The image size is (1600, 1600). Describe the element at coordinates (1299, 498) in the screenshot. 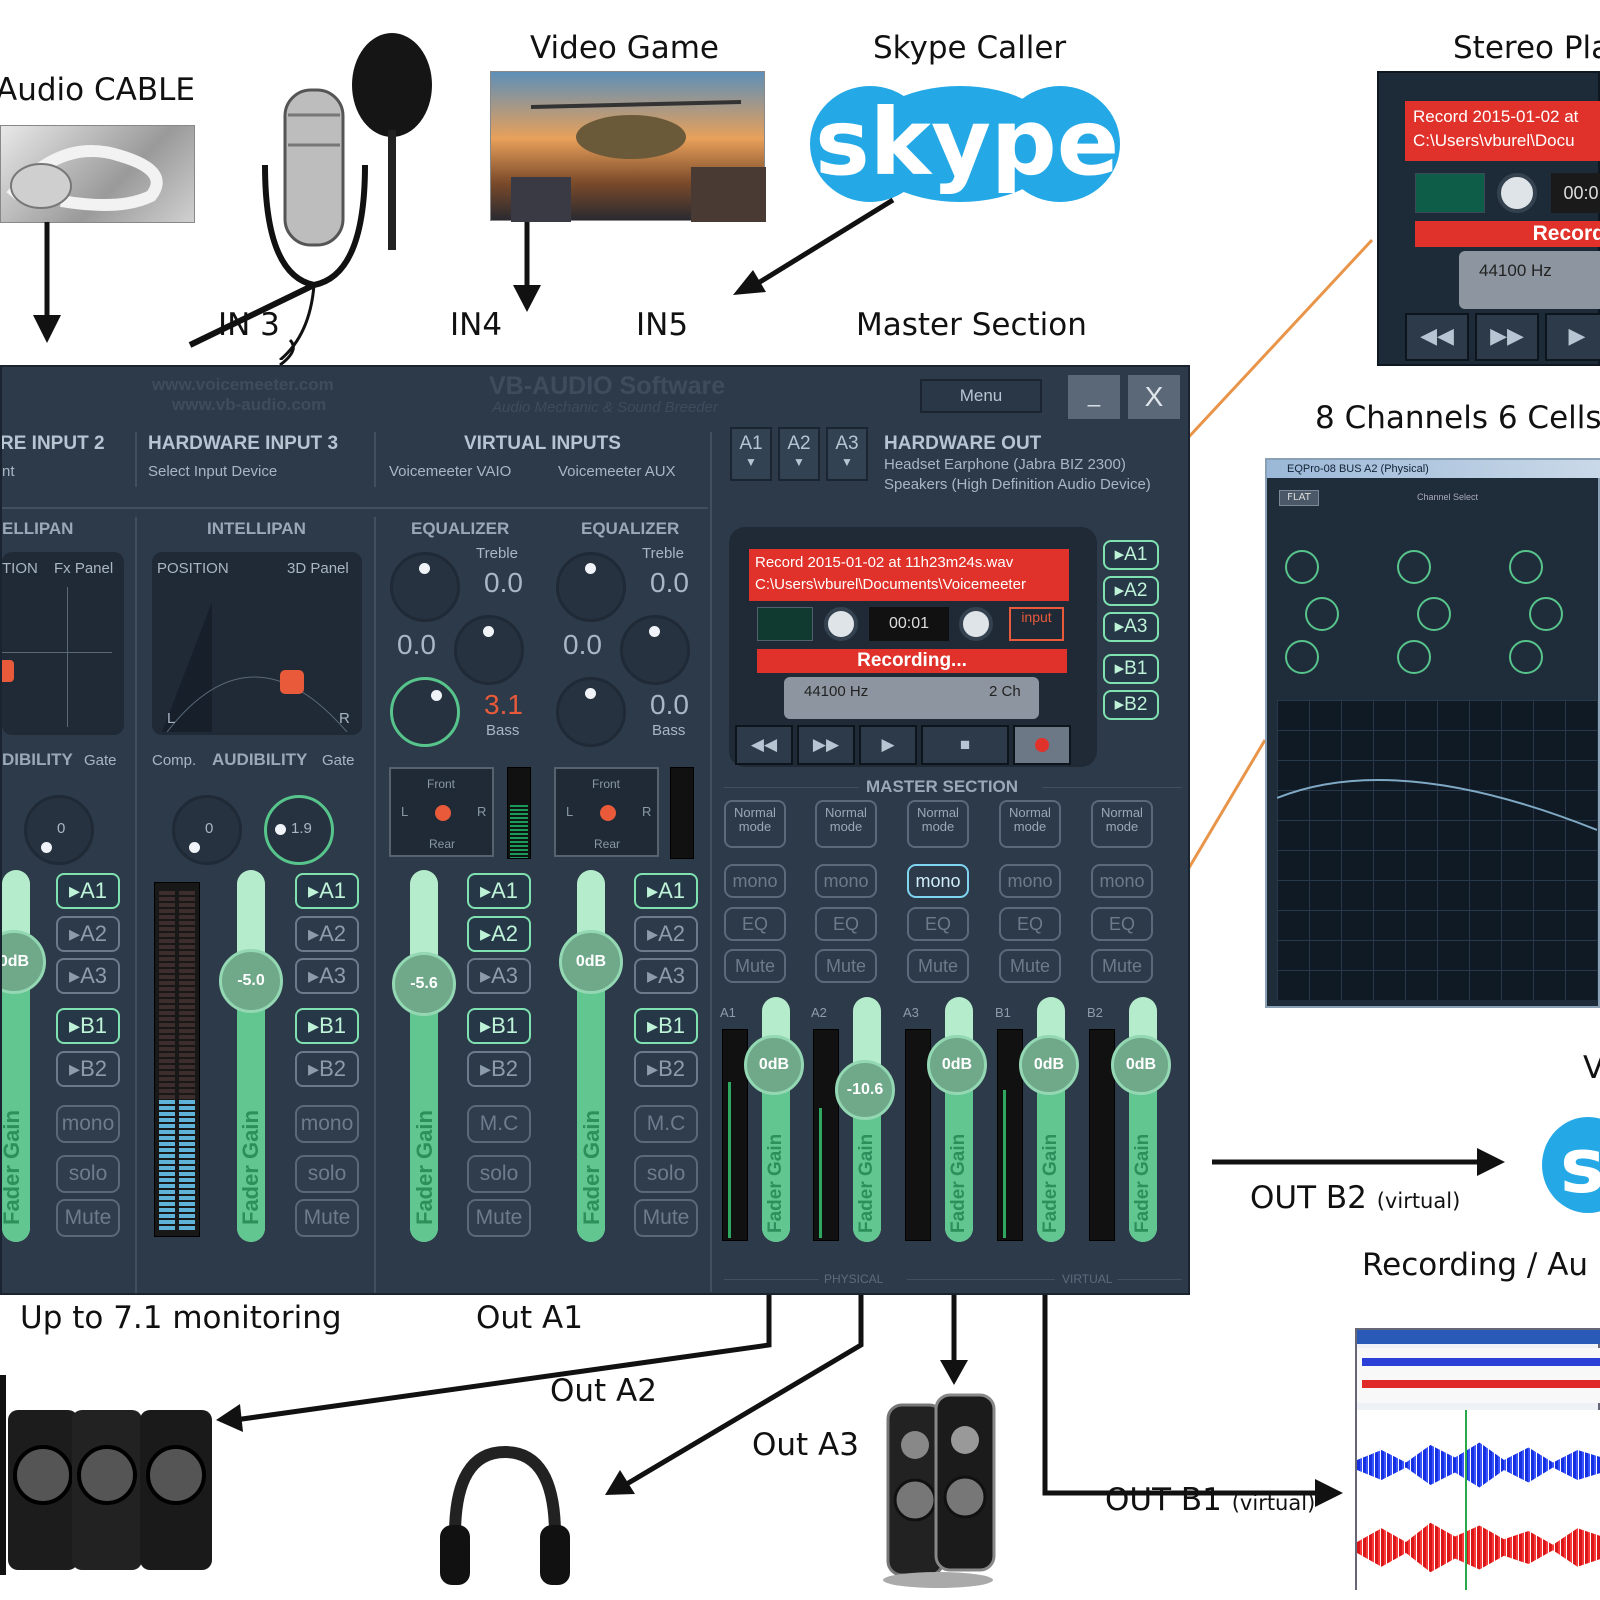

I see `eq-flat-button: FLAT` at that location.